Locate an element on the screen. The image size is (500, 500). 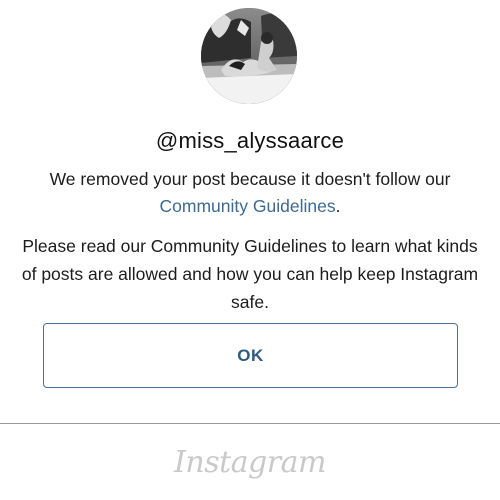
removal-message-period: . is located at coordinates (338, 206).